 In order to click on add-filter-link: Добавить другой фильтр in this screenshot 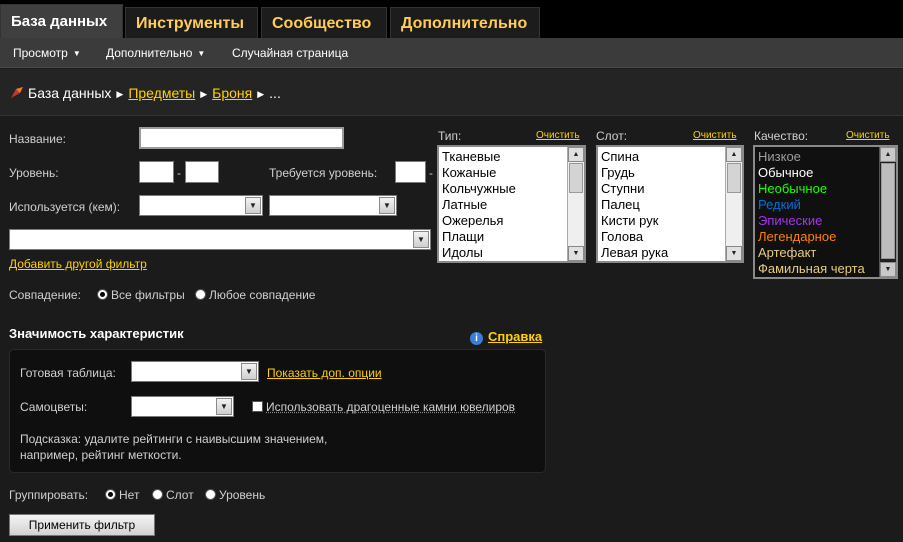, I will do `click(78, 264)`.